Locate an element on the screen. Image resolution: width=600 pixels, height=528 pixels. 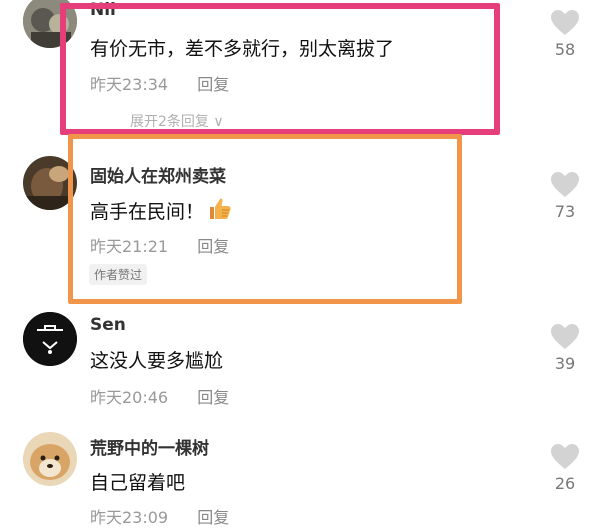
comment-time: 昨天21:21 is located at coordinates (129, 246).